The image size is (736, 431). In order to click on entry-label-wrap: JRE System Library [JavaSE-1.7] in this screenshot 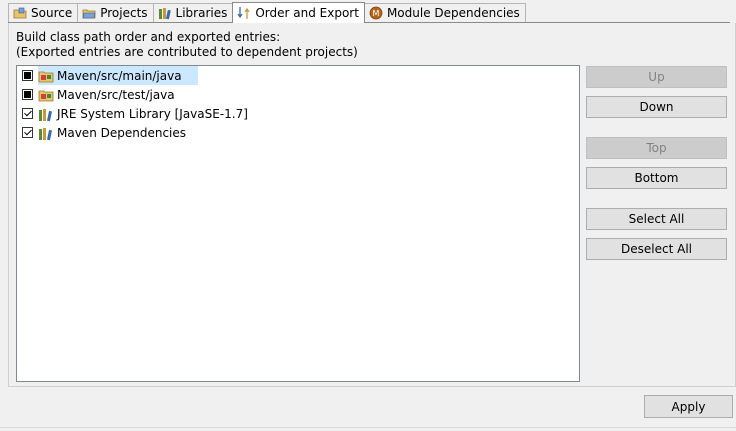, I will do `click(151, 113)`.